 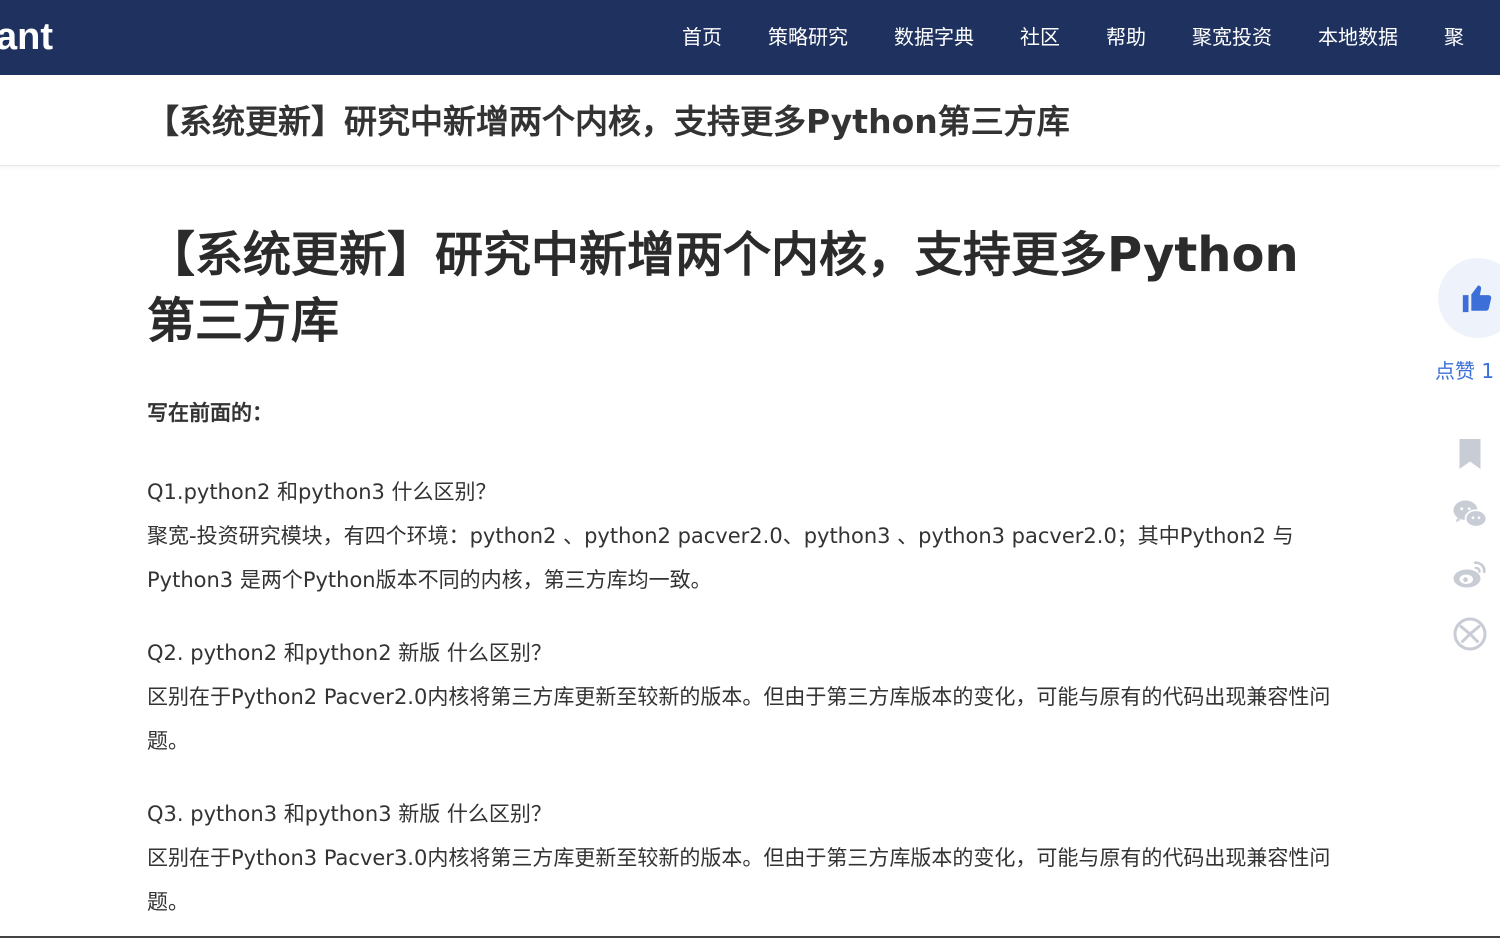 What do you see at coordinates (210, 413) in the screenshot?
I see `intro-heading: 写在前面的：` at bounding box center [210, 413].